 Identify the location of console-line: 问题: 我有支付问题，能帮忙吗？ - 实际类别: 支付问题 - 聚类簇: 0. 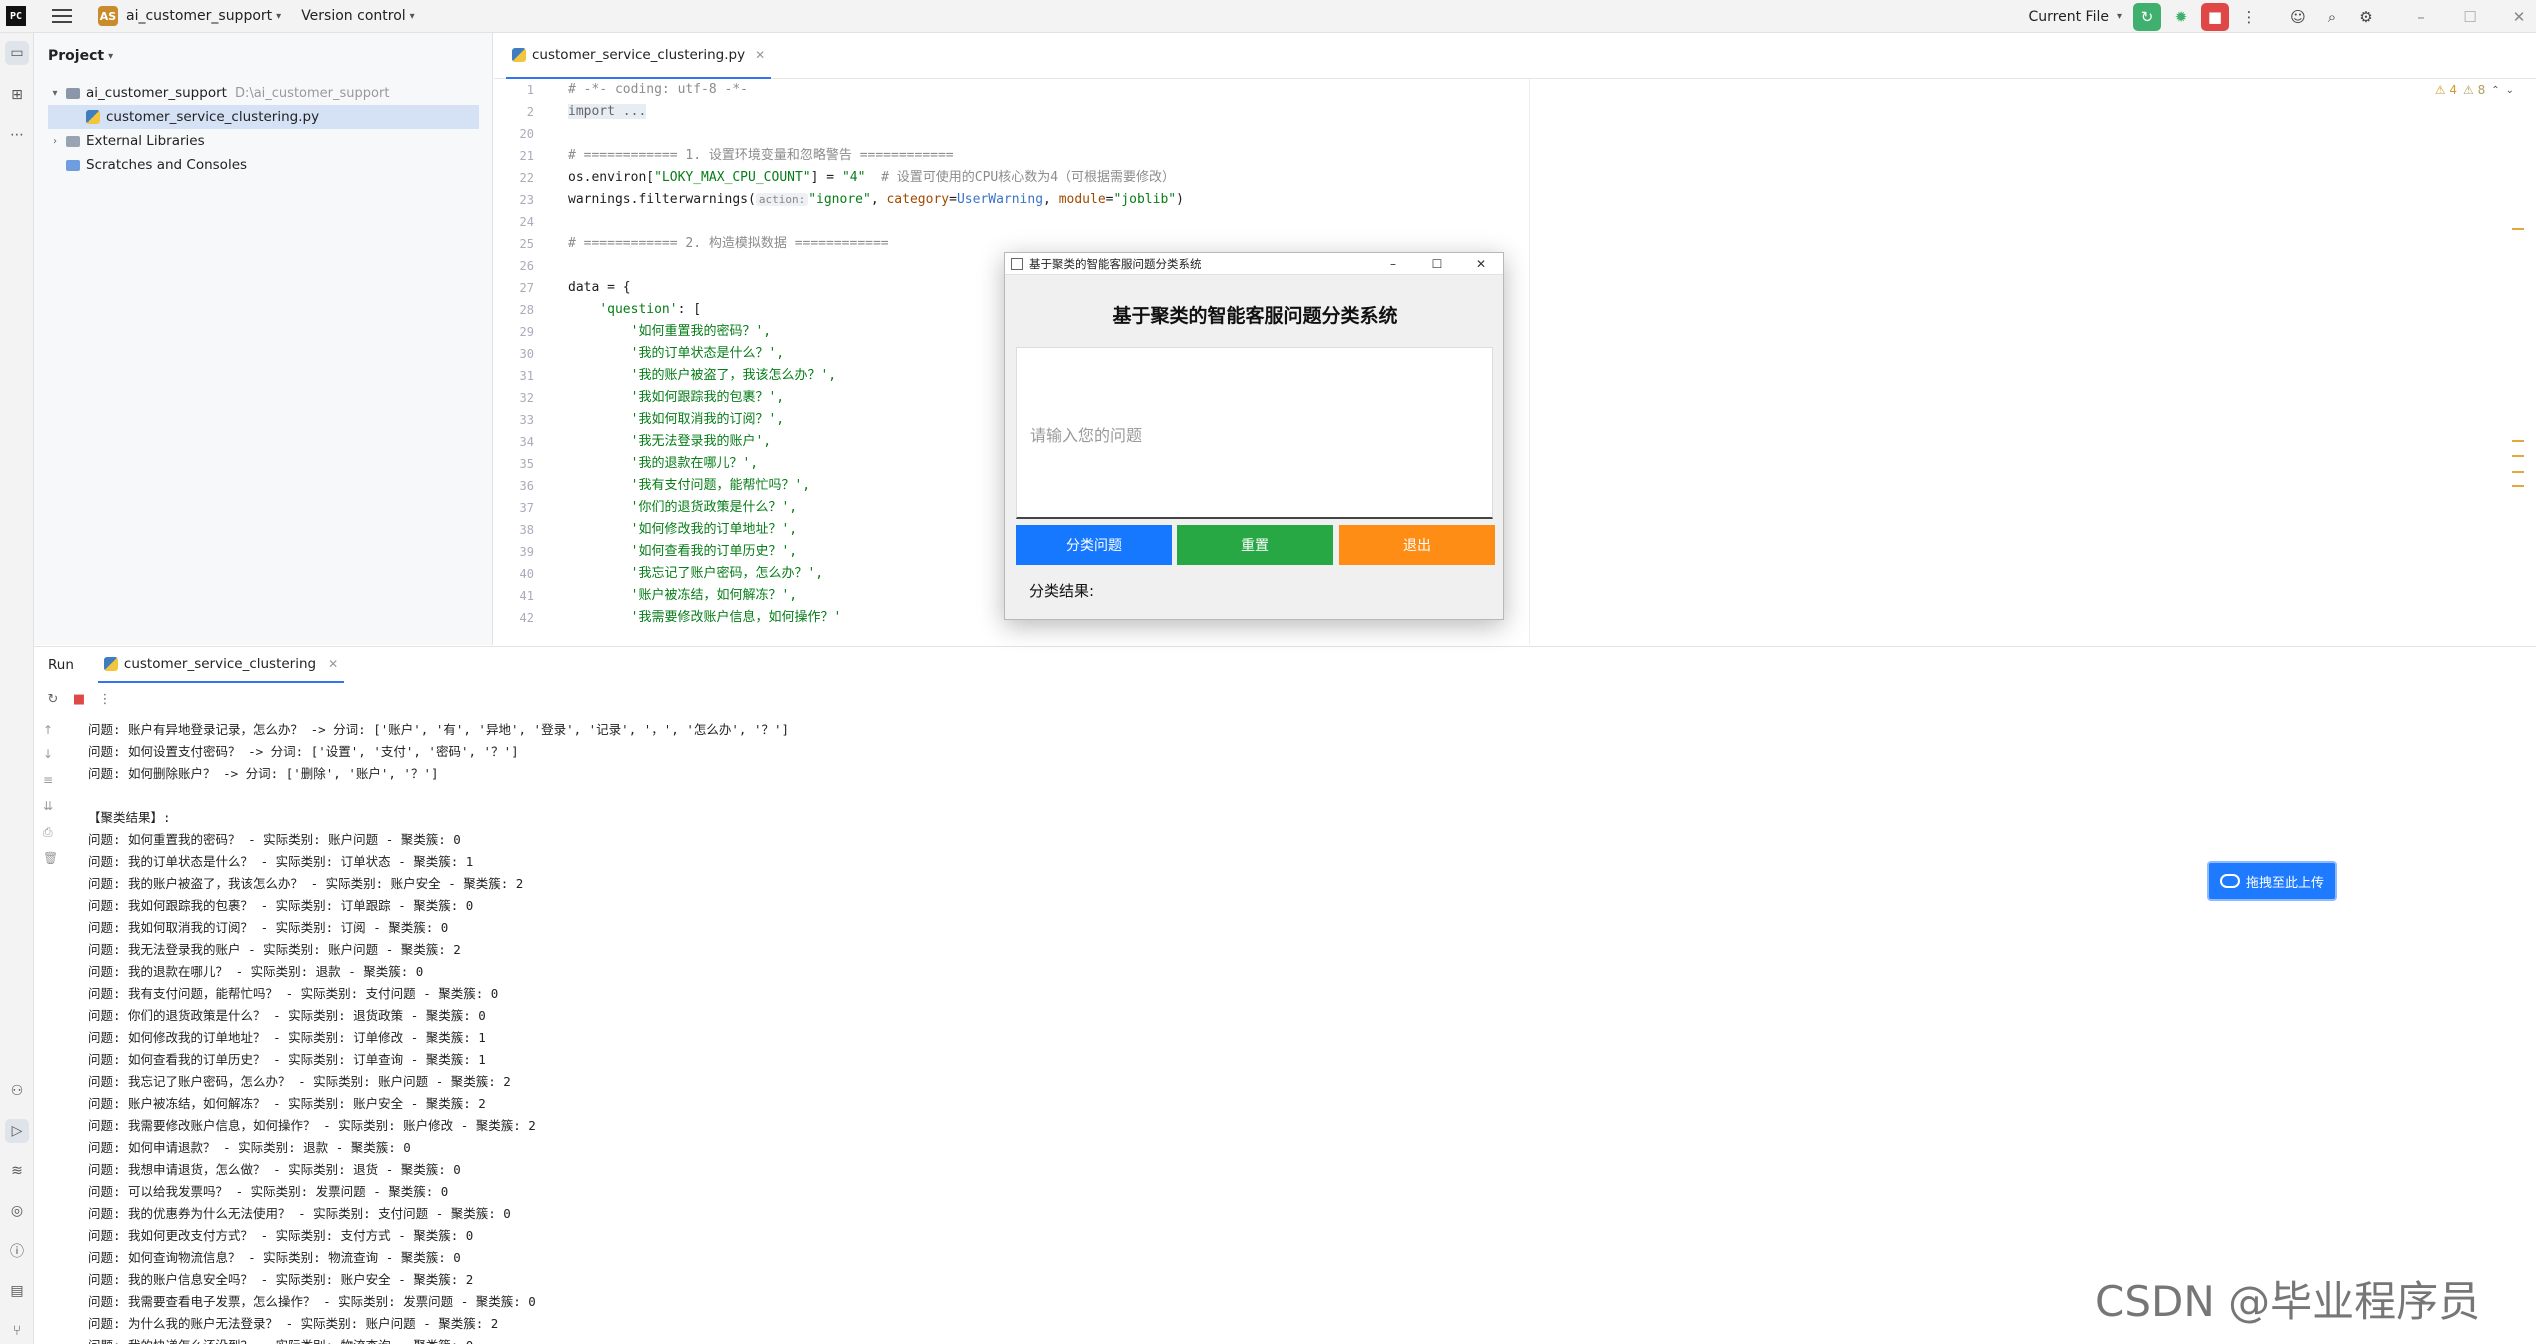
(293, 993).